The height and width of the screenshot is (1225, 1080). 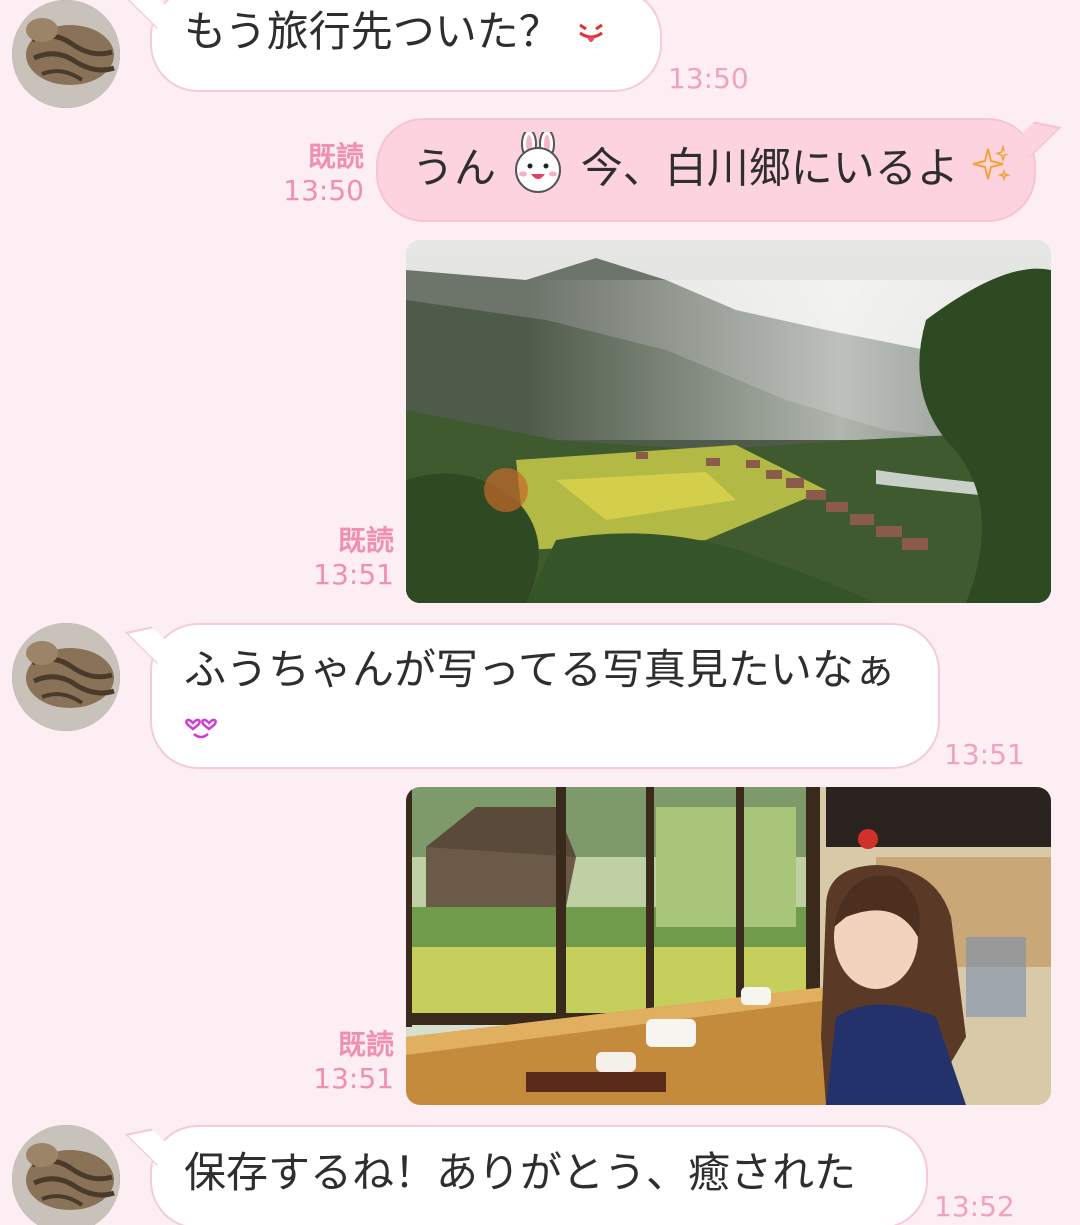 I want to click on message-bubble-incoming: もう旅行先ついた？, so click(x=406, y=46).